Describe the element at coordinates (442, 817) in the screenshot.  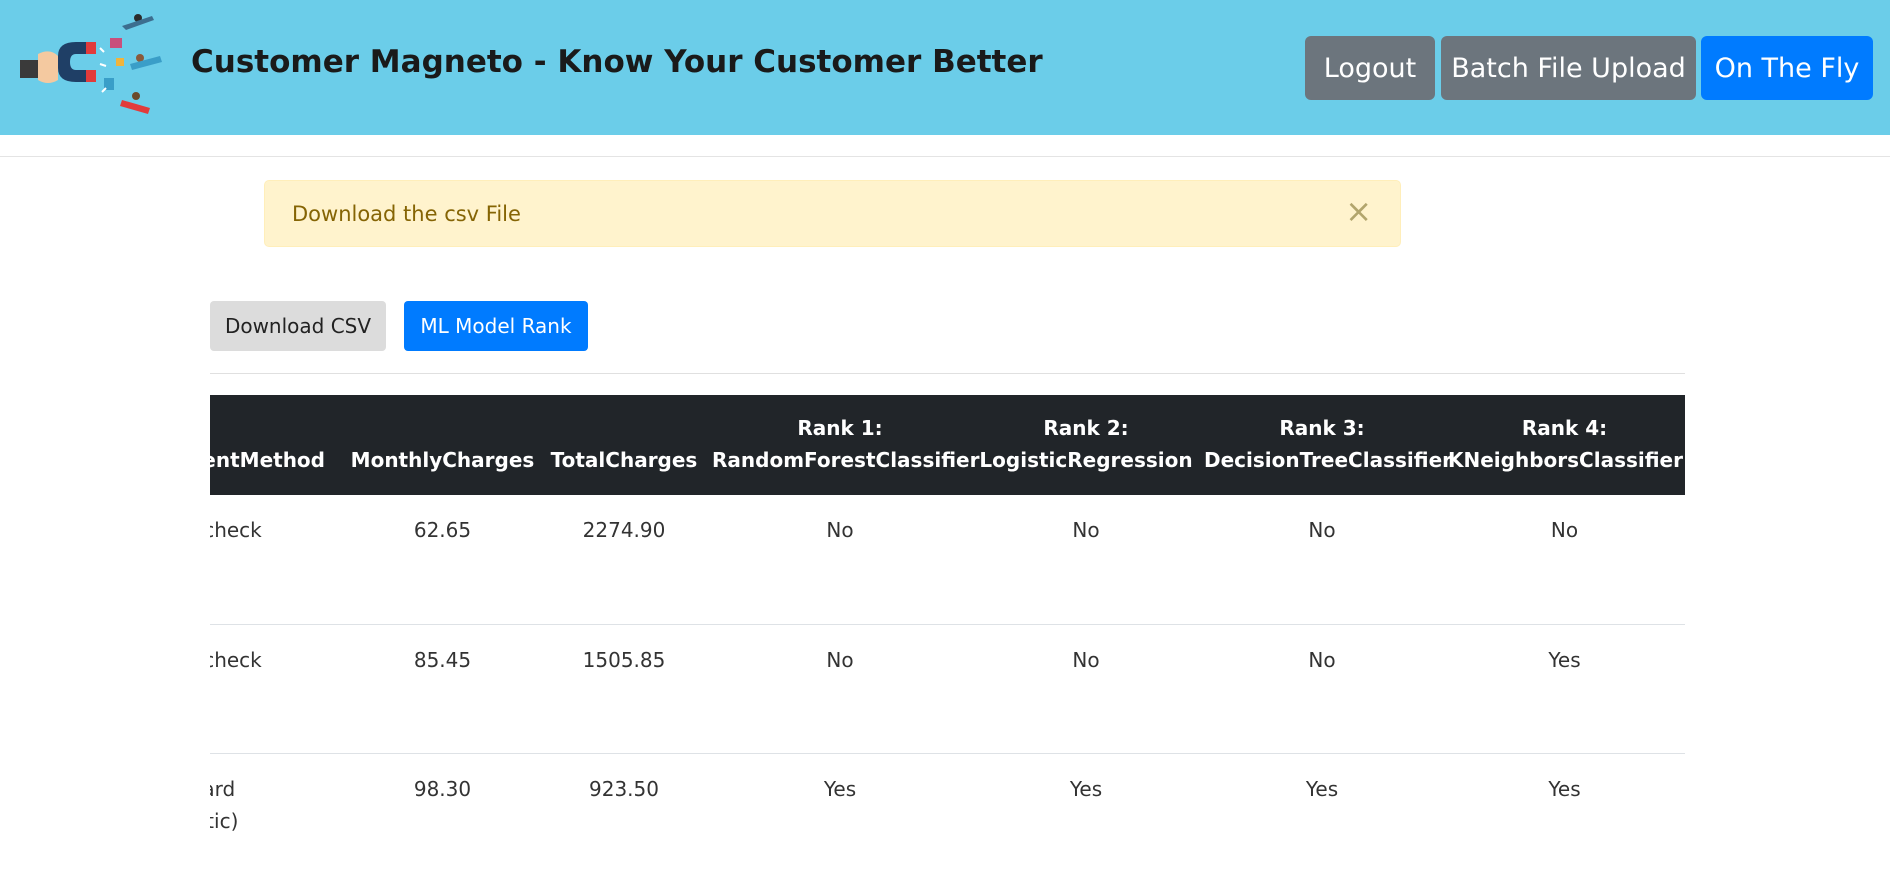
I see `table-cell: 98.30` at that location.